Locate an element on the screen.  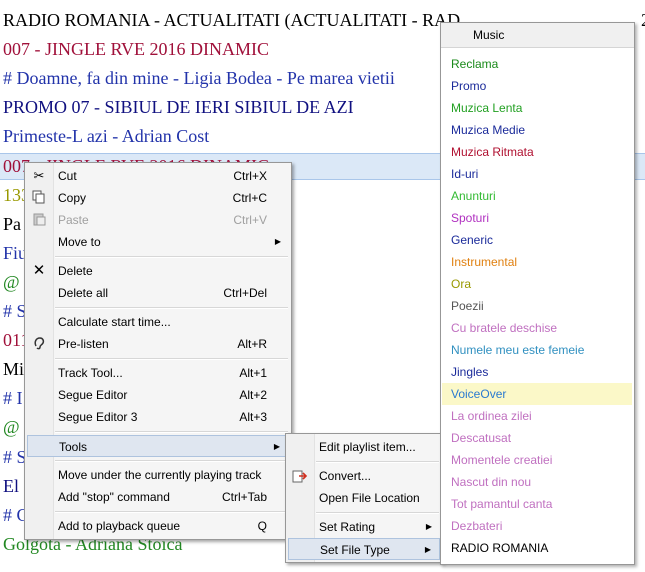
file-type-item: Muzica Lenta is located at coordinates (537, 108).